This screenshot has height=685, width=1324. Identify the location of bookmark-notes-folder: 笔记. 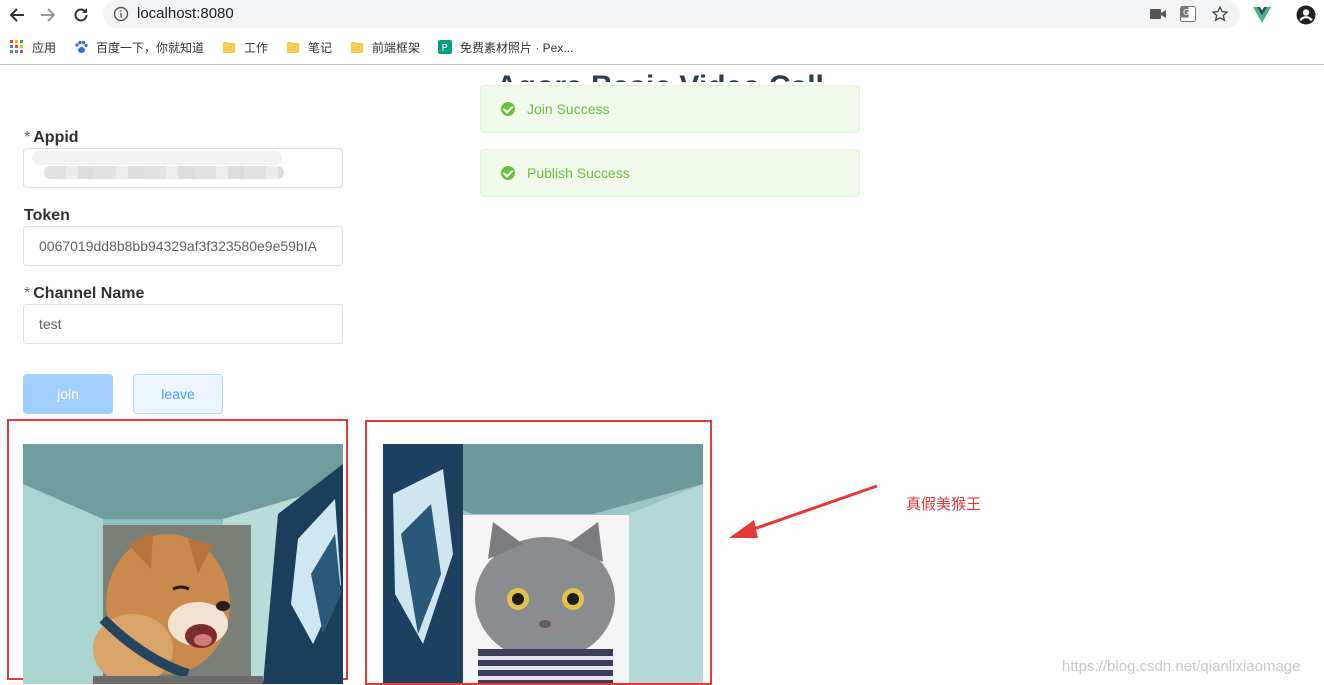
(309, 47).